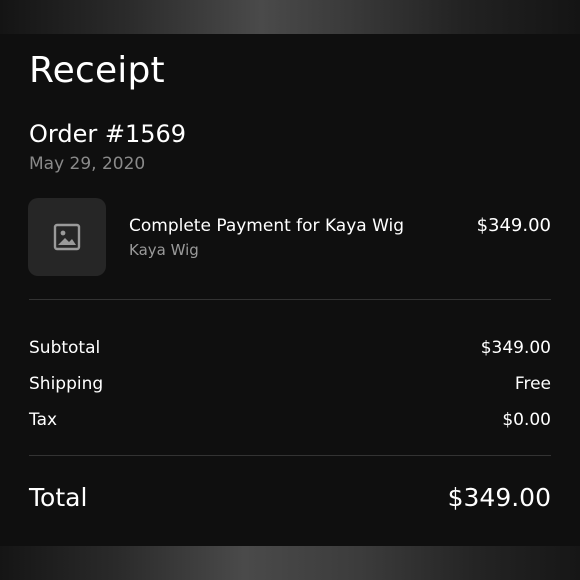 The height and width of the screenshot is (580, 580). I want to click on shipping-label: Shipping, so click(66, 384).